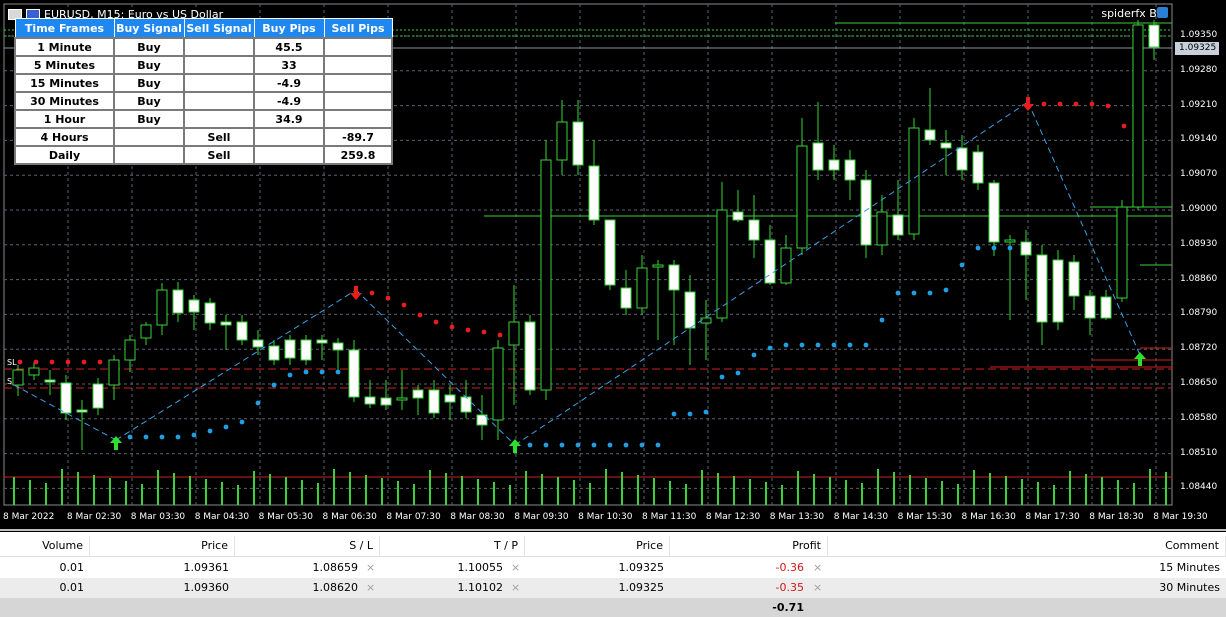  Describe the element at coordinates (788, 607) in the screenshot. I see `total-profit: -0.71` at that location.